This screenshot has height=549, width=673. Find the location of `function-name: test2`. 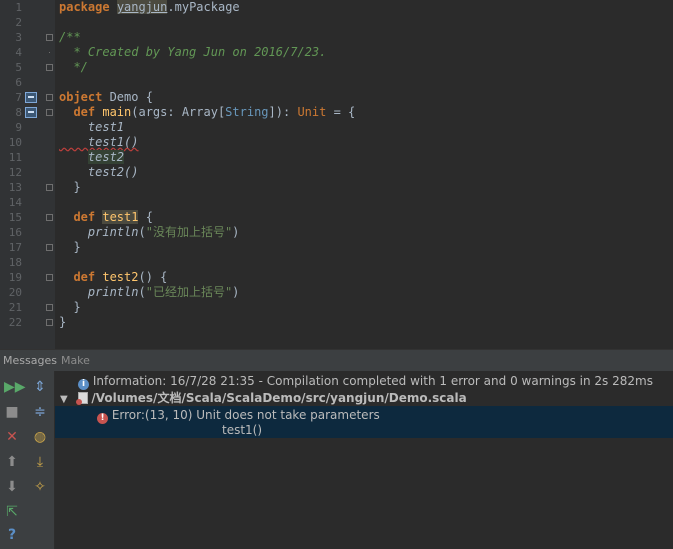

function-name: test2 is located at coordinates (117, 277).